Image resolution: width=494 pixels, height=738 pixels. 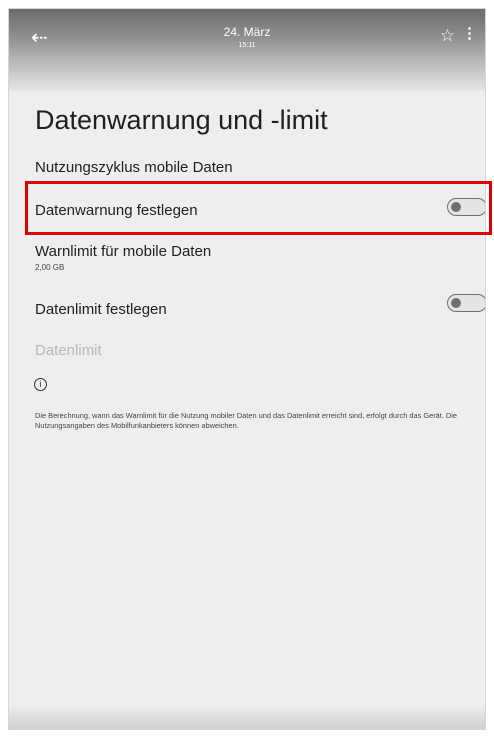 I want to click on data-limit-toggle-label: Datenlimit festlegen, so click(x=101, y=309).